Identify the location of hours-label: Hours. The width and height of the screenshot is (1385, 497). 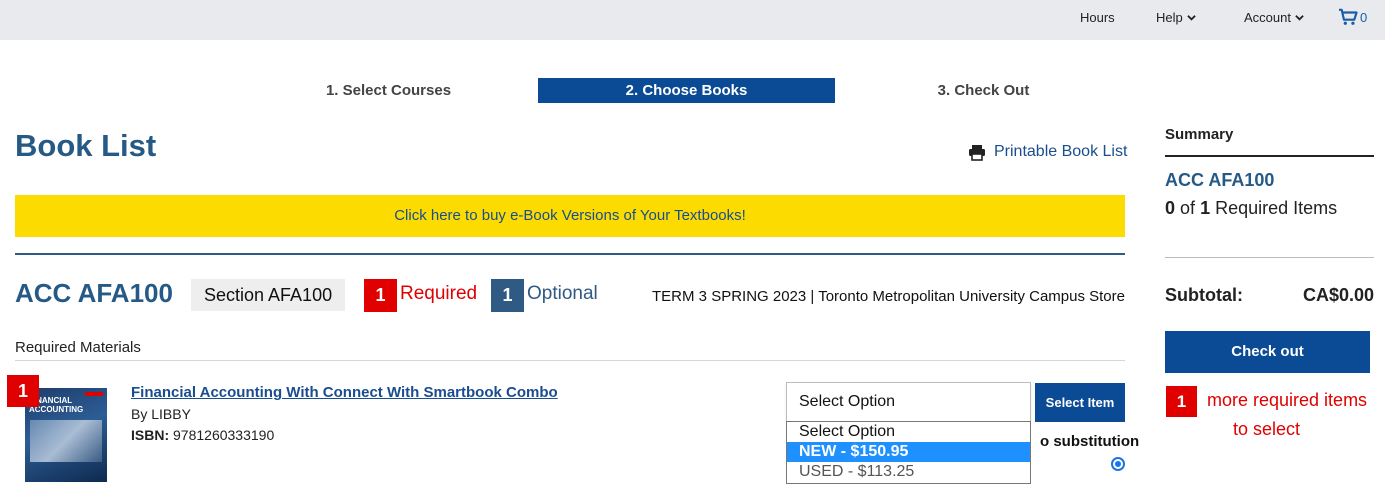
(1097, 17).